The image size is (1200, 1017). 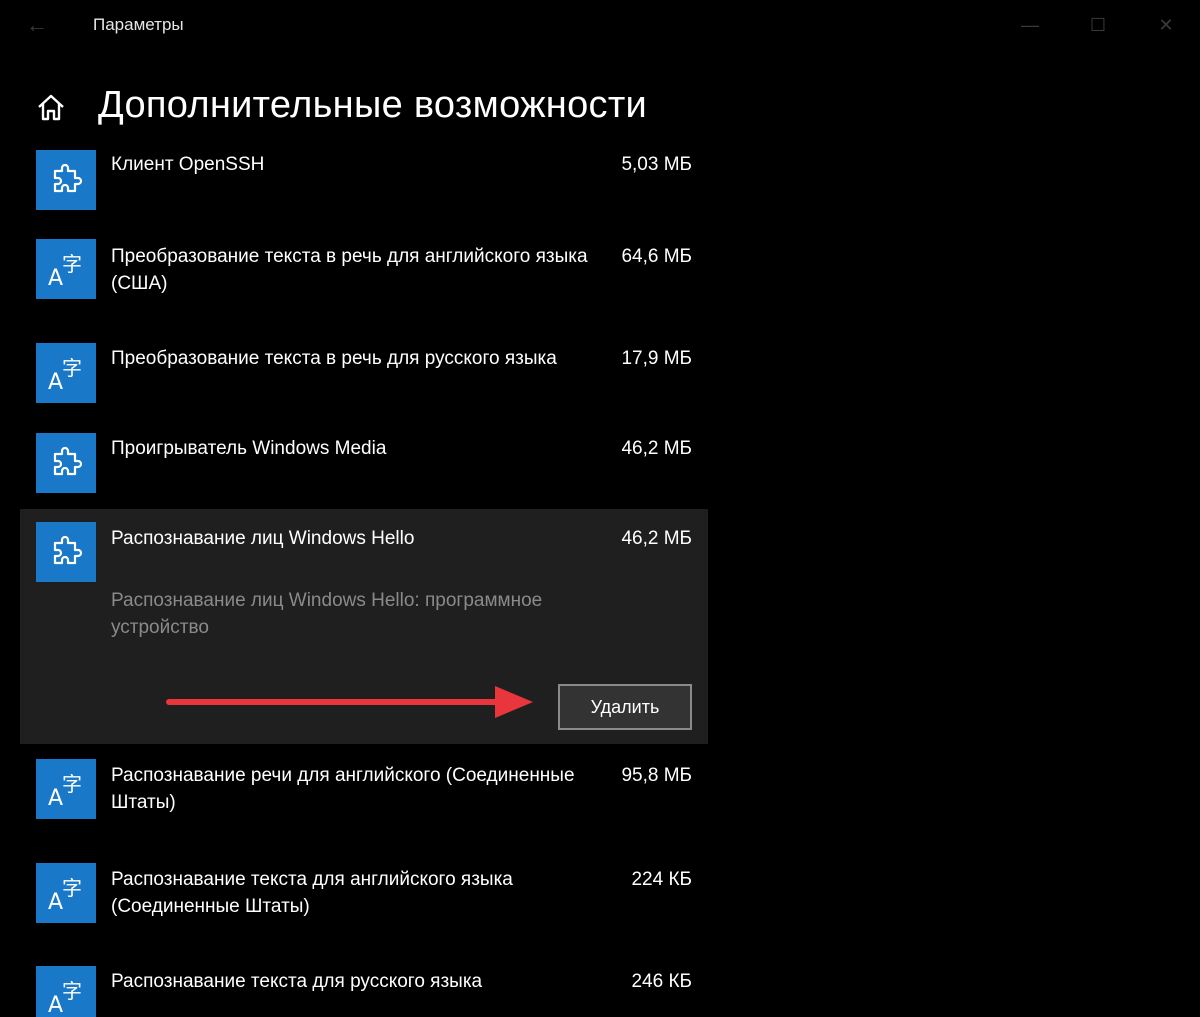 What do you see at coordinates (661, 879) in the screenshot?
I see `feature-size: 224 КБ` at bounding box center [661, 879].